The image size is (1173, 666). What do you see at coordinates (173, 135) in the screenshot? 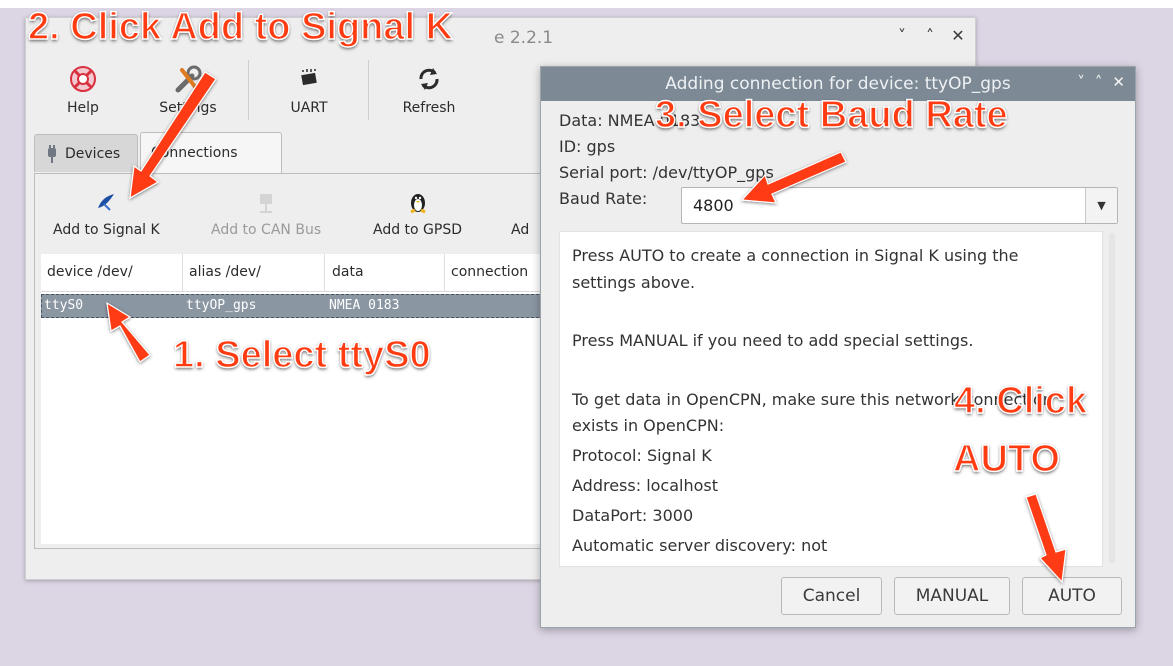
I see `arrow-to-add-signal-k` at bounding box center [173, 135].